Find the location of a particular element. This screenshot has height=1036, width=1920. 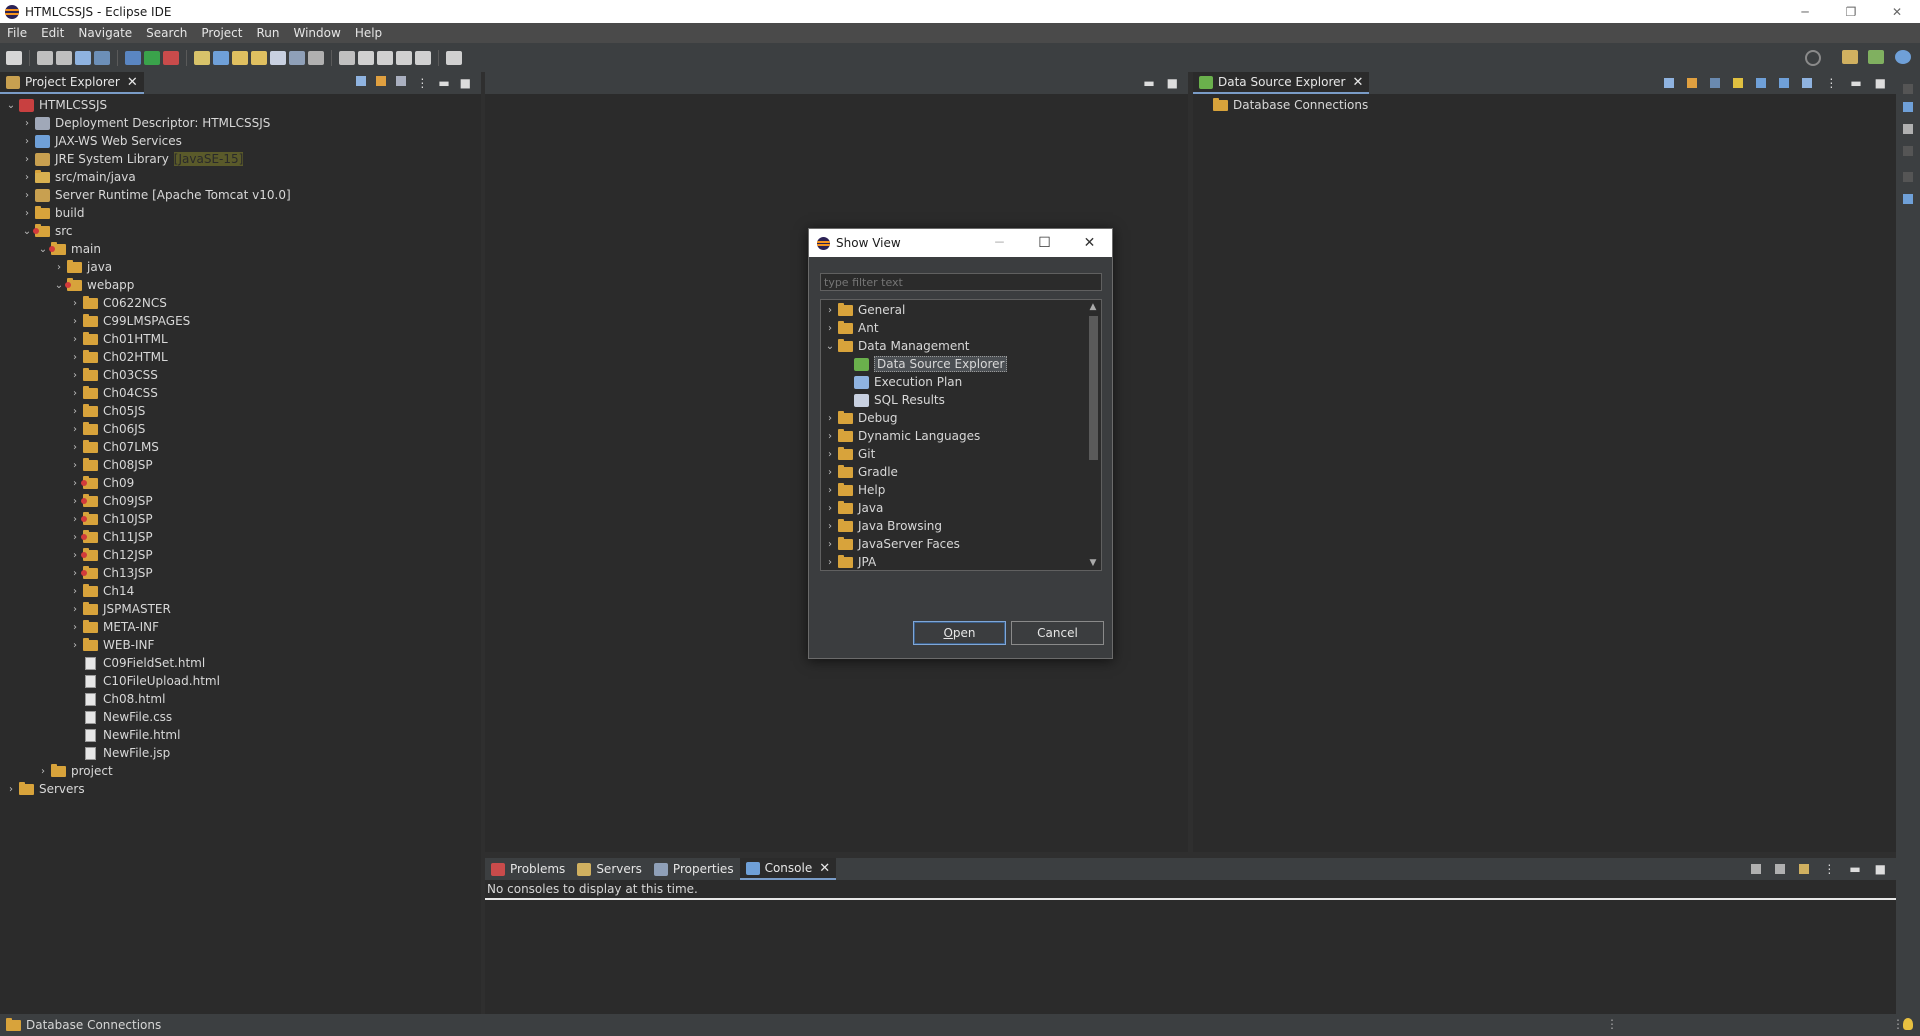

view-tree-item: Execution Plan is located at coordinates (901, 382).